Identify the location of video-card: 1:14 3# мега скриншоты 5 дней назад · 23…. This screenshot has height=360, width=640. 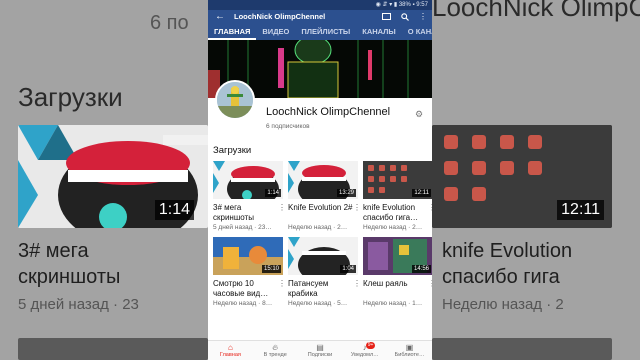
(249, 196).